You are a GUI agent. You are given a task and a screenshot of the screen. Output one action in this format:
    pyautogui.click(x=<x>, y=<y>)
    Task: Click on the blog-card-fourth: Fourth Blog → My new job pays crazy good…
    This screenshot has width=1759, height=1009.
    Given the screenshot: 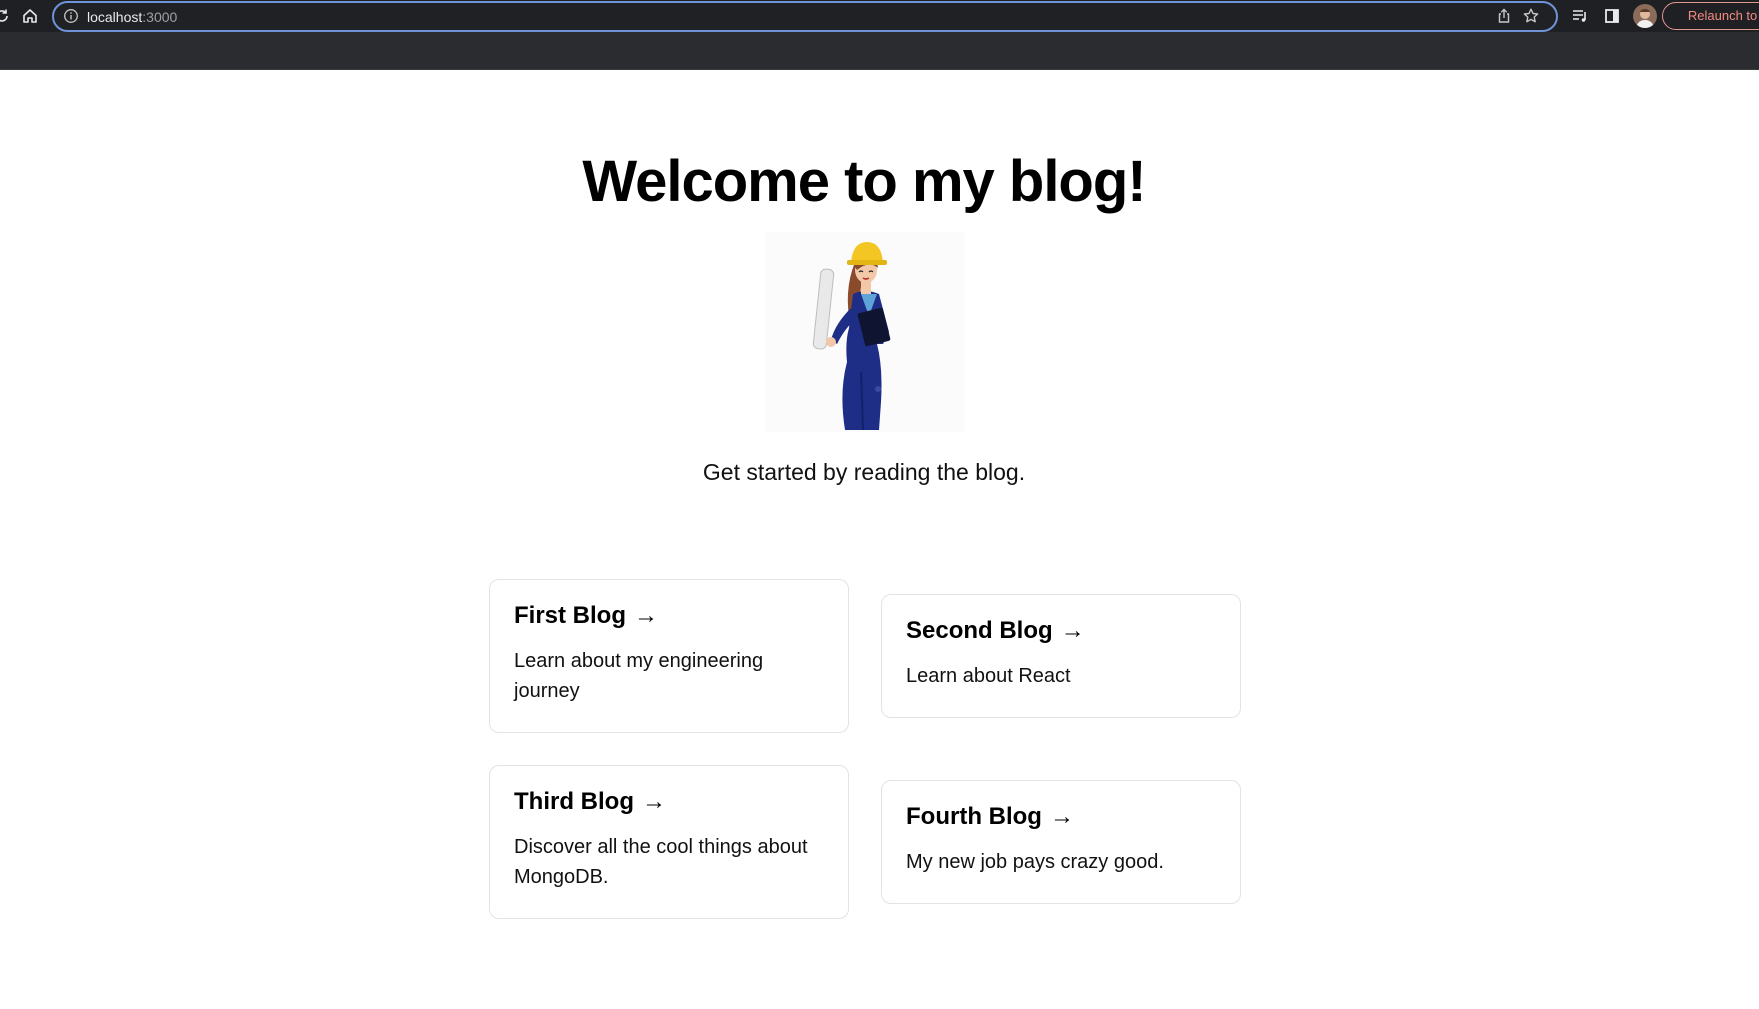 What is the action you would take?
    pyautogui.click(x=1061, y=842)
    